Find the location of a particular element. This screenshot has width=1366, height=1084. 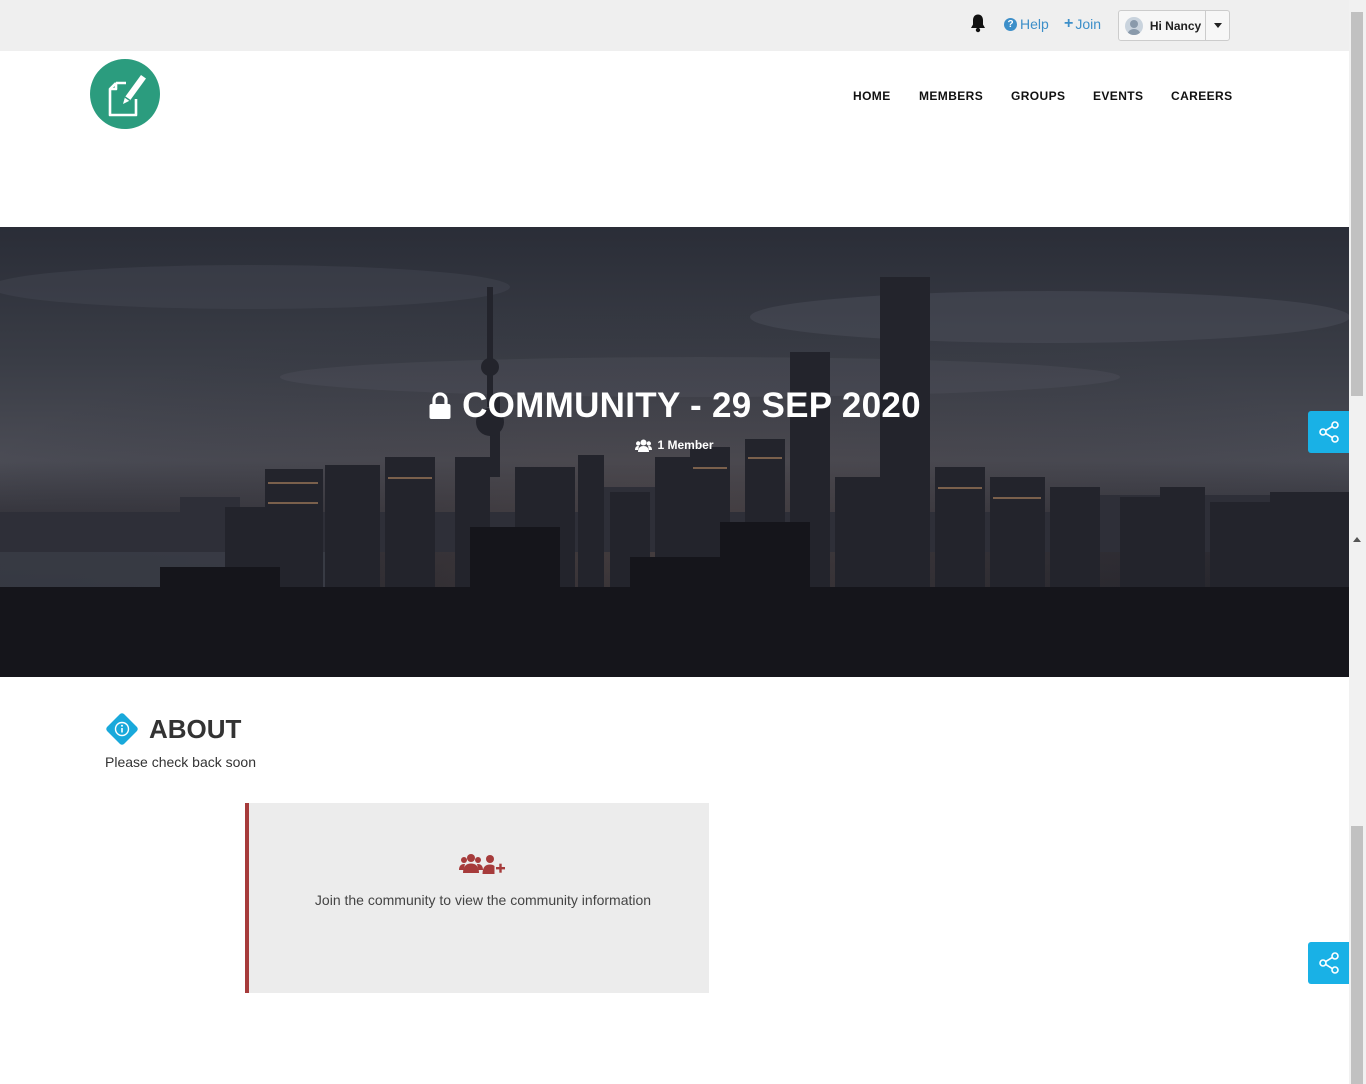

nav-home: HOME is located at coordinates (872, 96).